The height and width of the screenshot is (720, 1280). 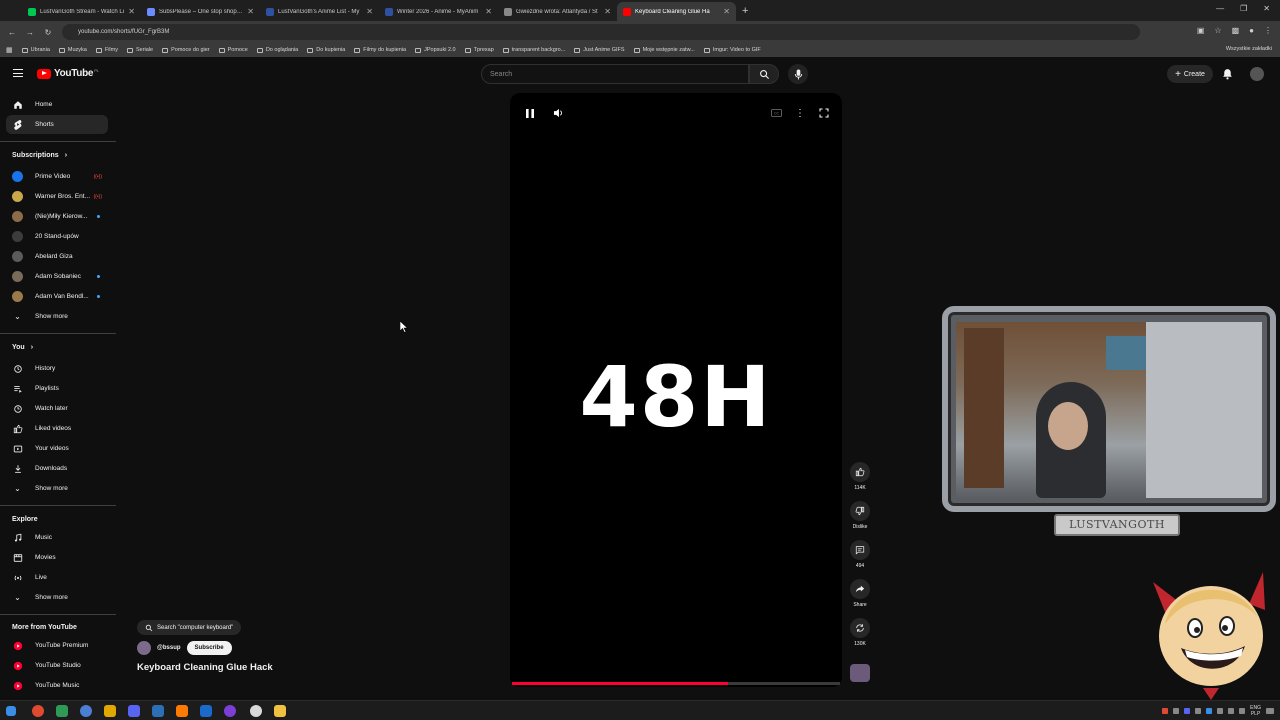 I want to click on app-blue-icon, so click(x=86, y=711).